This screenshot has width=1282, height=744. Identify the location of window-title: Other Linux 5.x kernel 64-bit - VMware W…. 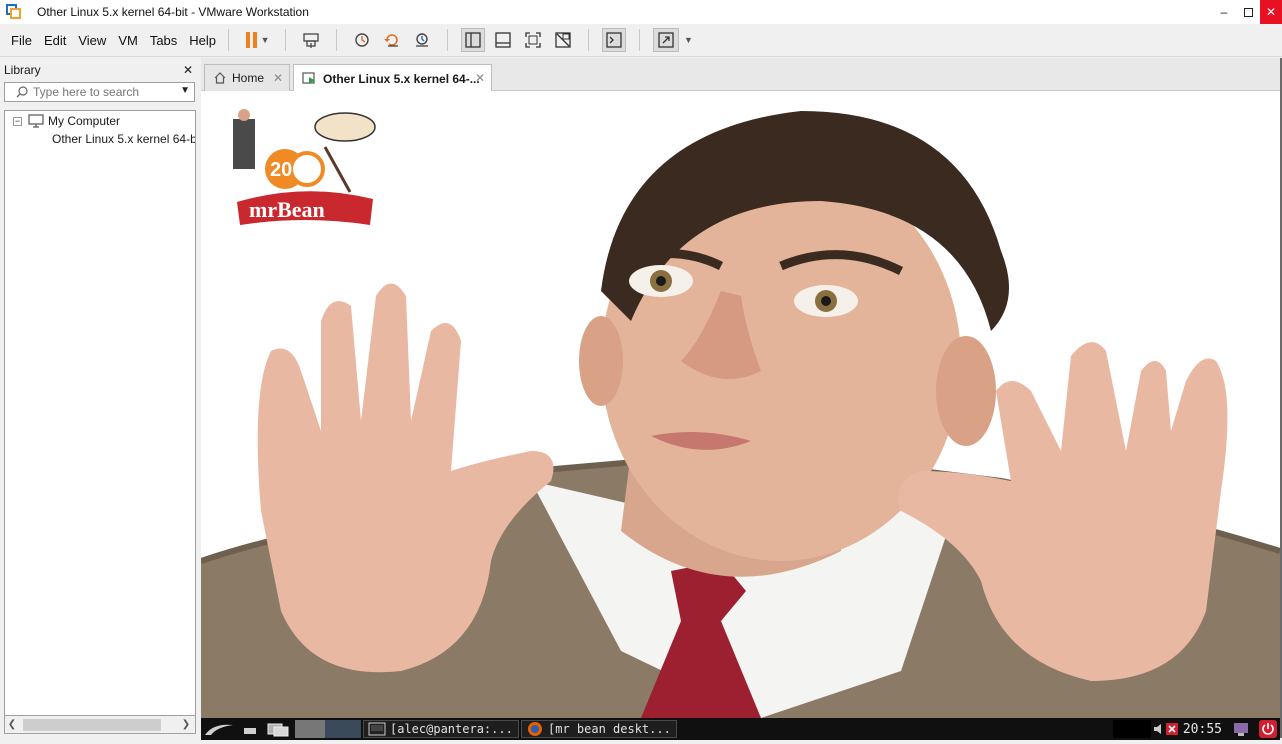
(173, 12).